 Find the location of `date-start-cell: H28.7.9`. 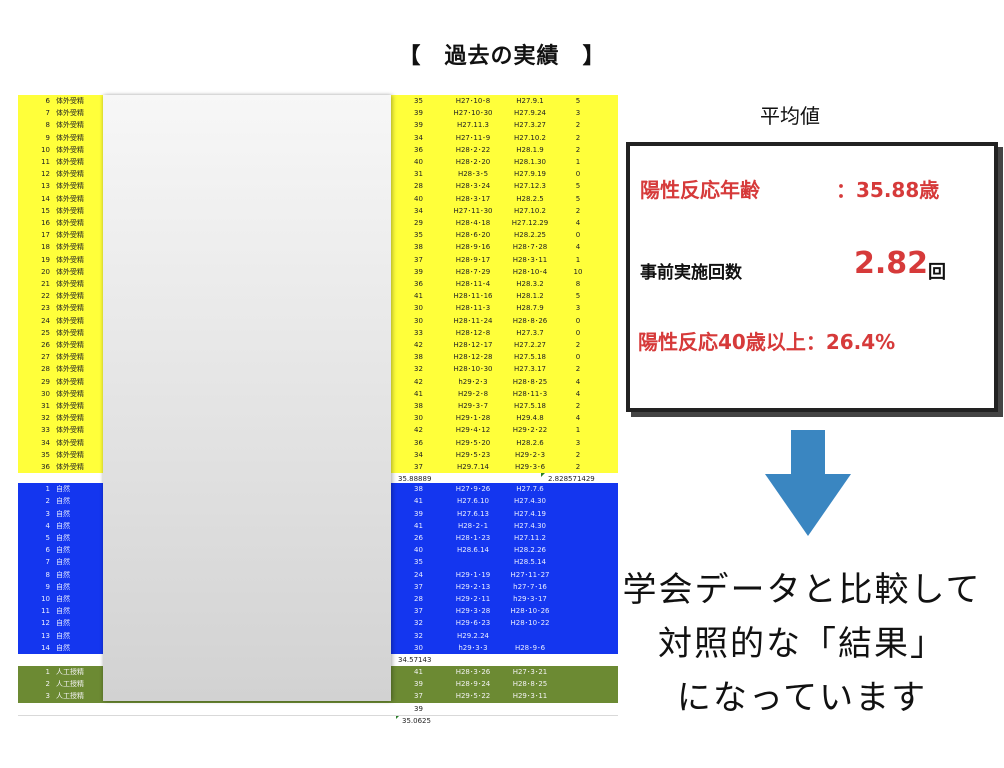

date-start-cell: H28.7.9 is located at coordinates (530, 308).